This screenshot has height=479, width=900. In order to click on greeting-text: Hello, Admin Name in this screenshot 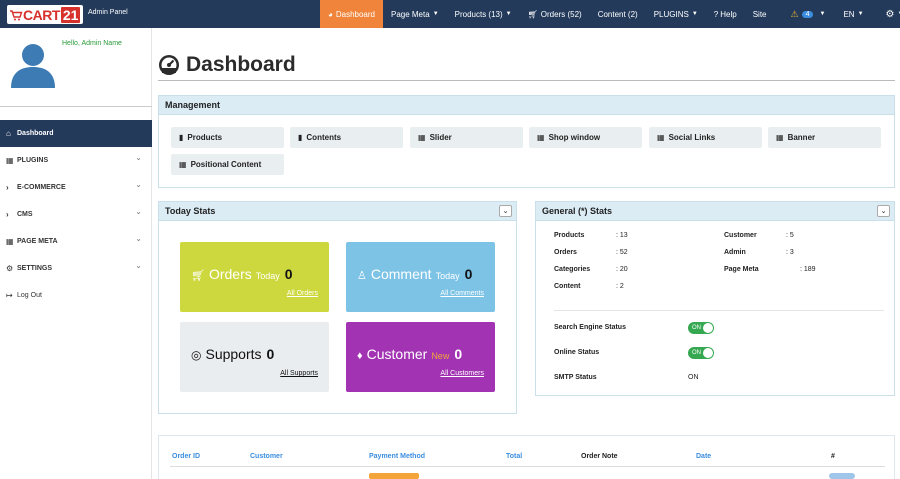, I will do `click(92, 43)`.